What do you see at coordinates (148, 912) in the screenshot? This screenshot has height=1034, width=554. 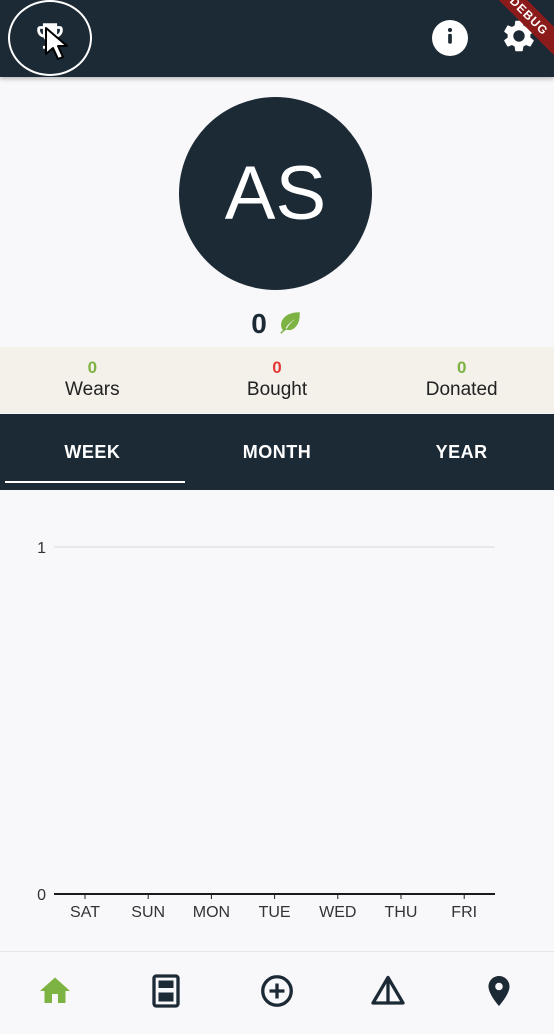 I see `x-tick-label: SUN` at bounding box center [148, 912].